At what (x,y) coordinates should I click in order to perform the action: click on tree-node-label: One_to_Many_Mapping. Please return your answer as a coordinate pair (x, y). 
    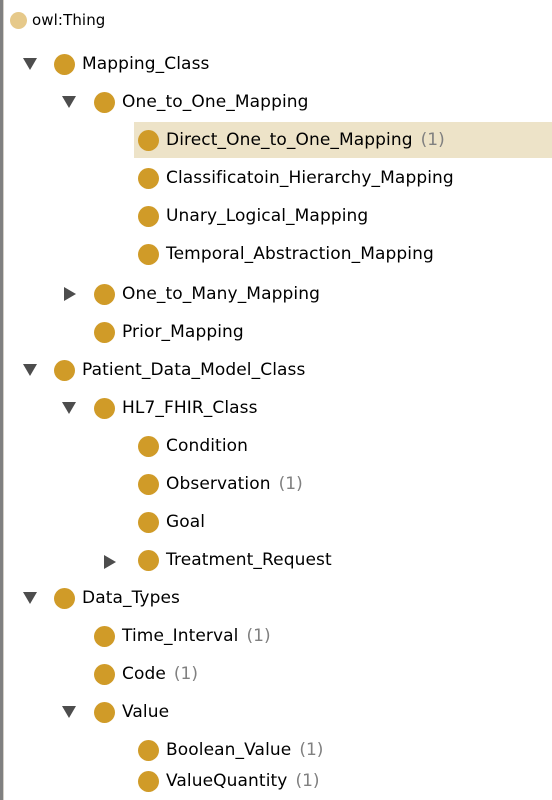
    Looking at the image, I should click on (221, 294).